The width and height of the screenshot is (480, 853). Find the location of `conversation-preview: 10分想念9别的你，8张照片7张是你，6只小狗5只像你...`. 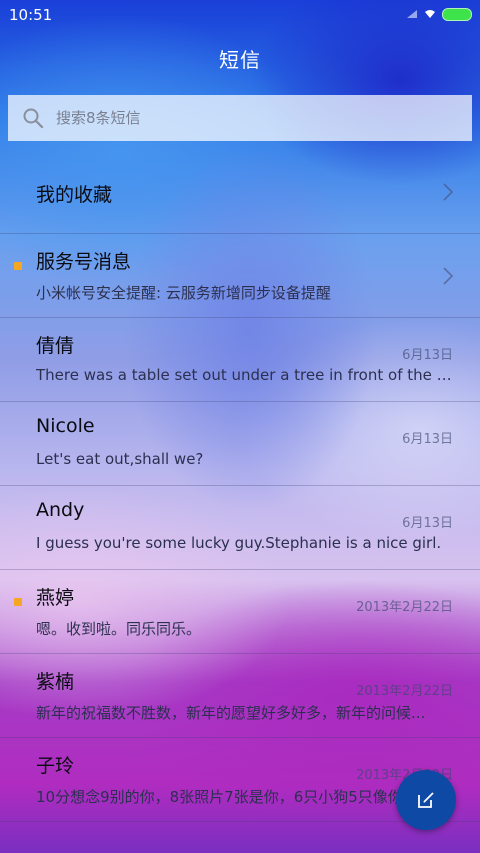

conversation-preview: 10分想念9别的你，8张照片7张是你，6只小狗5只像你... is located at coordinates (227, 797).